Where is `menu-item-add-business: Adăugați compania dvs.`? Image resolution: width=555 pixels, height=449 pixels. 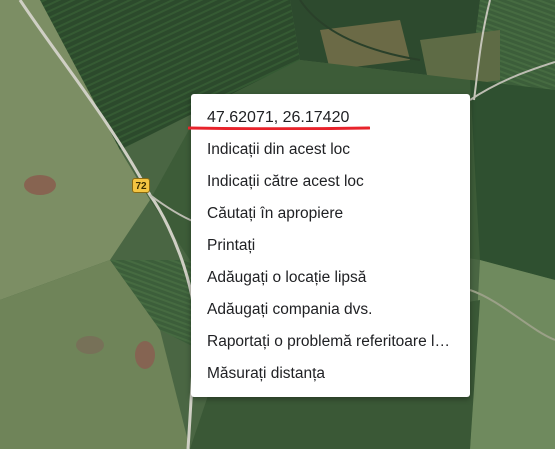 menu-item-add-business: Adăugați compania dvs. is located at coordinates (330, 310).